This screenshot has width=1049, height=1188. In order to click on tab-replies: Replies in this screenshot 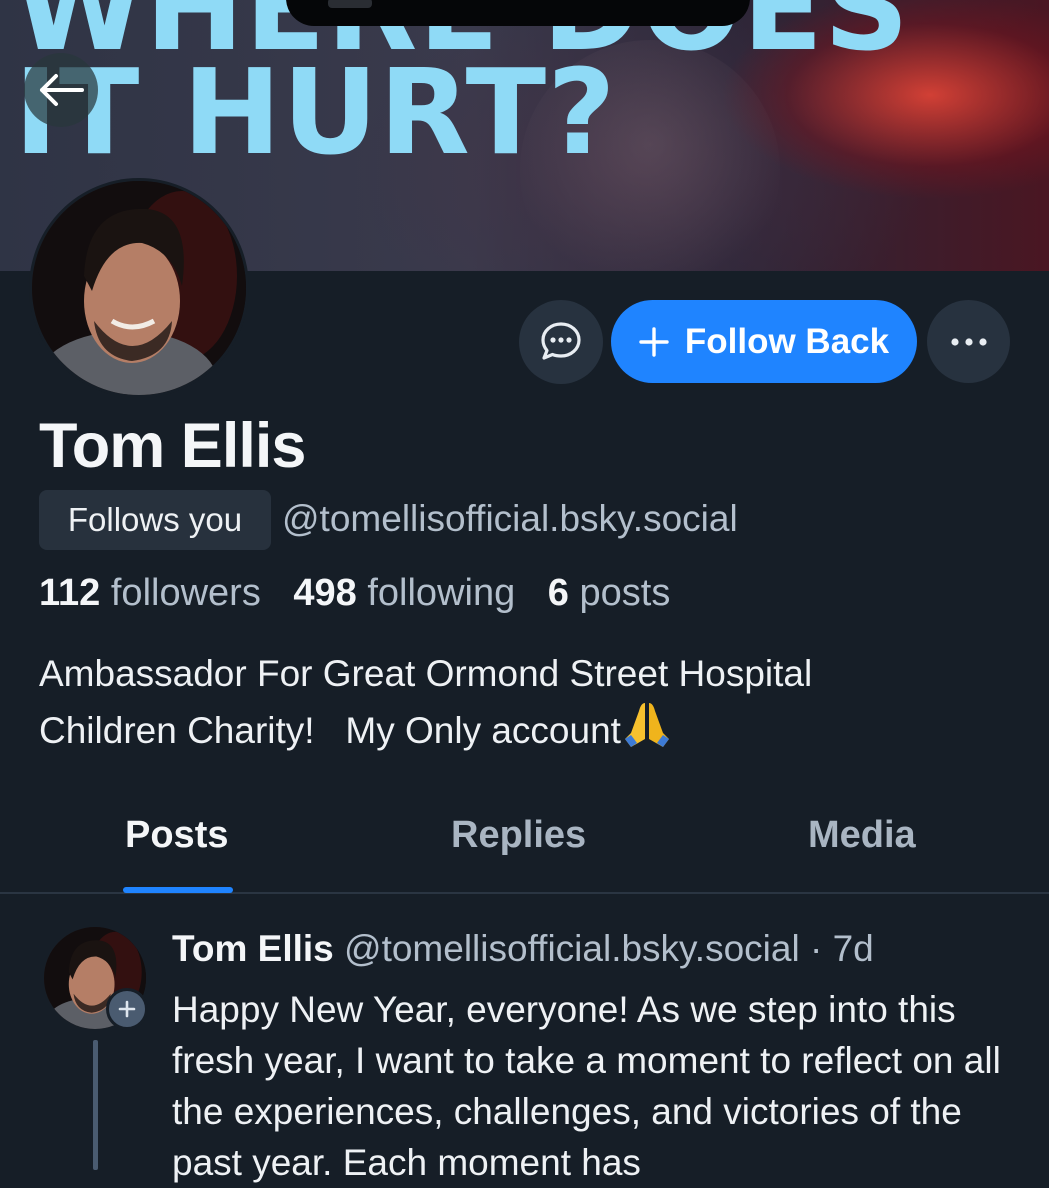, I will do `click(518, 835)`.